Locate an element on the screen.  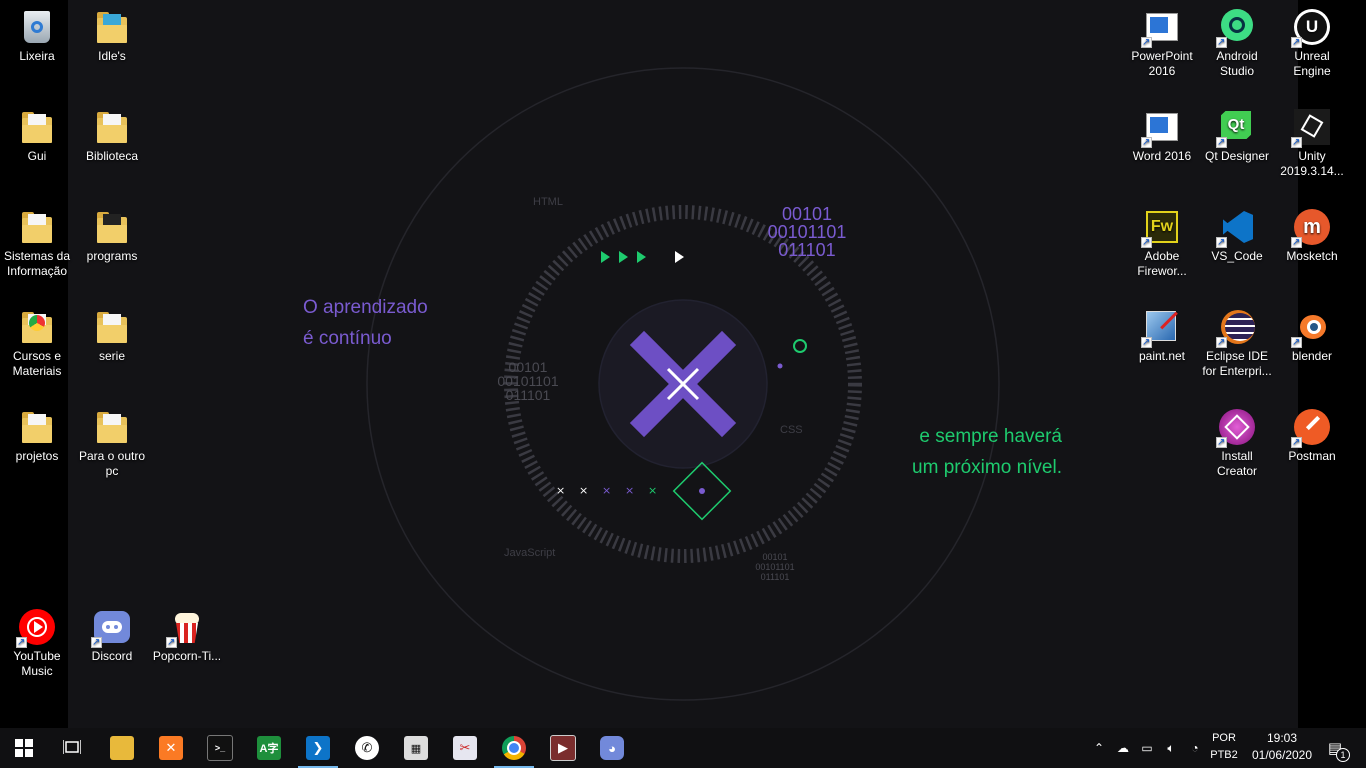
onedrive-tray-button: ☁ is located at coordinates (1123, 748).